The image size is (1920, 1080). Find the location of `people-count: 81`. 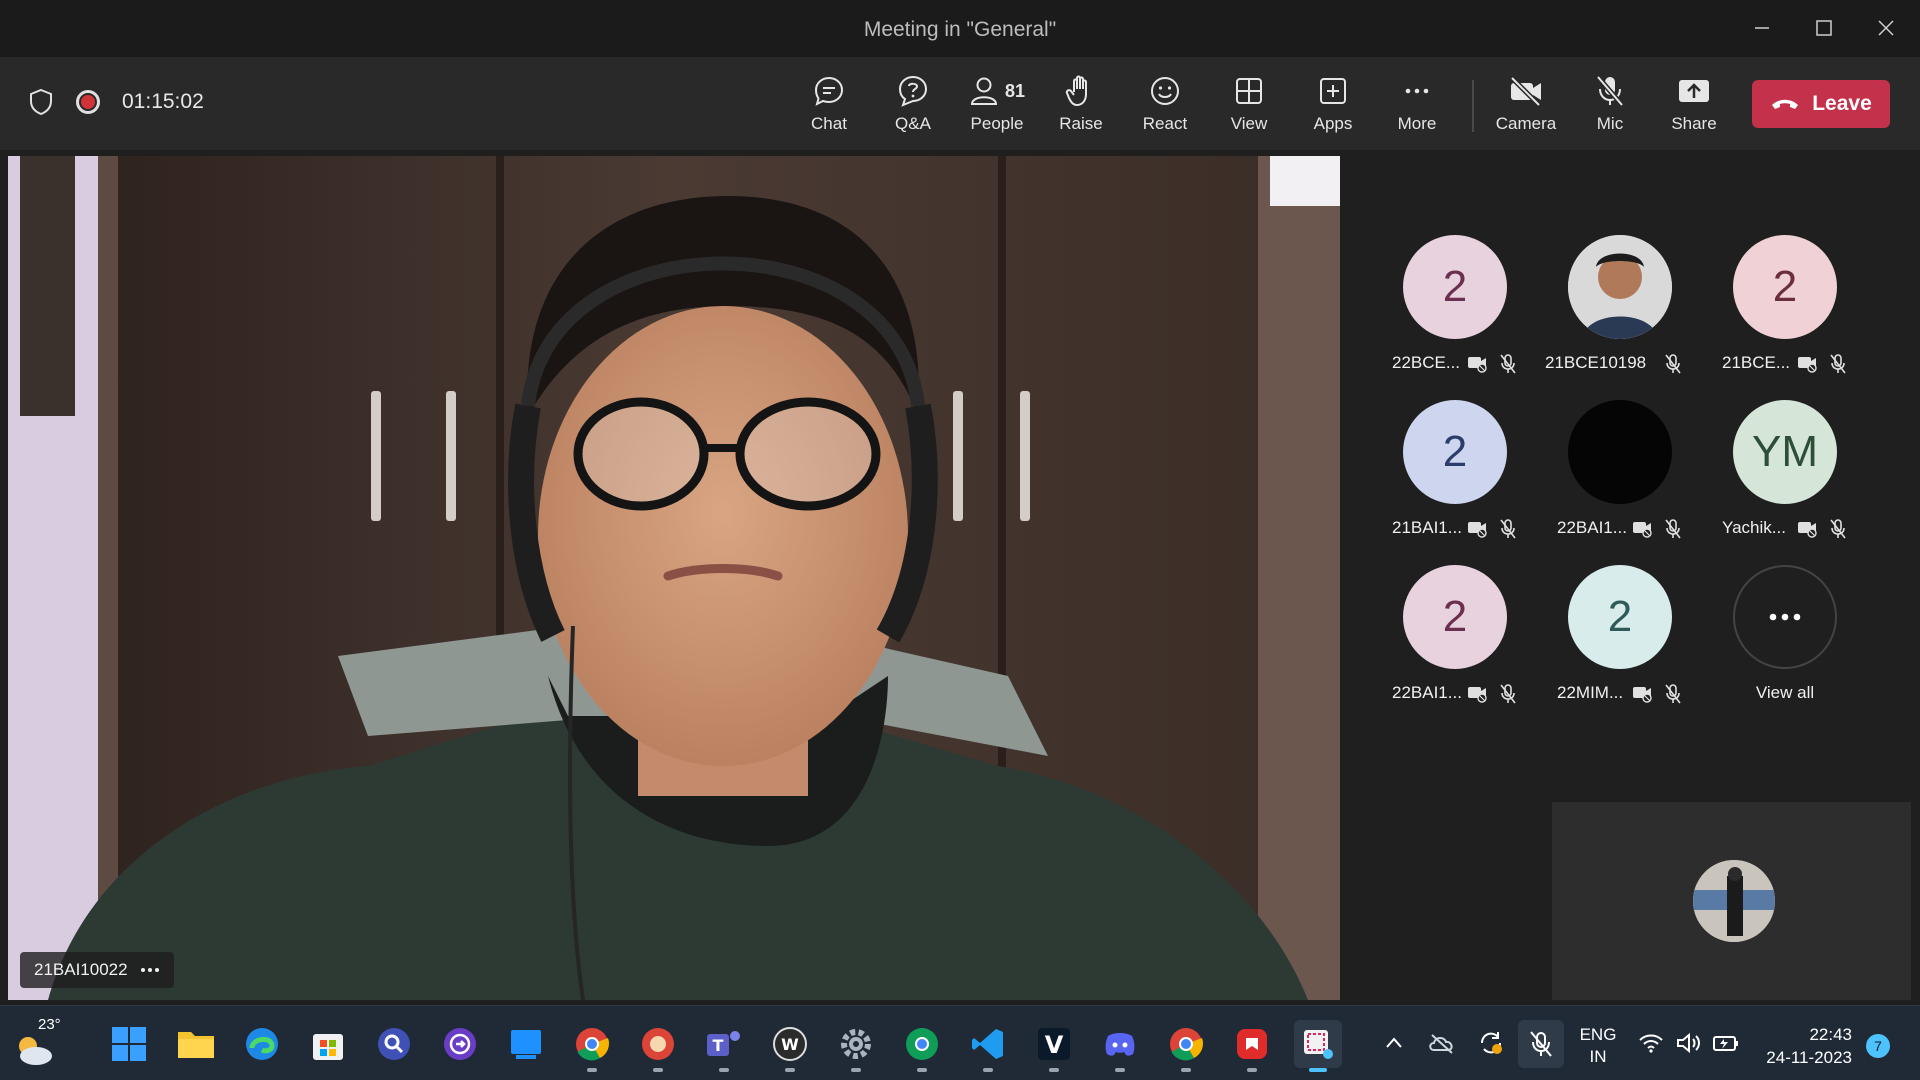

people-count: 81 is located at coordinates (1015, 90).